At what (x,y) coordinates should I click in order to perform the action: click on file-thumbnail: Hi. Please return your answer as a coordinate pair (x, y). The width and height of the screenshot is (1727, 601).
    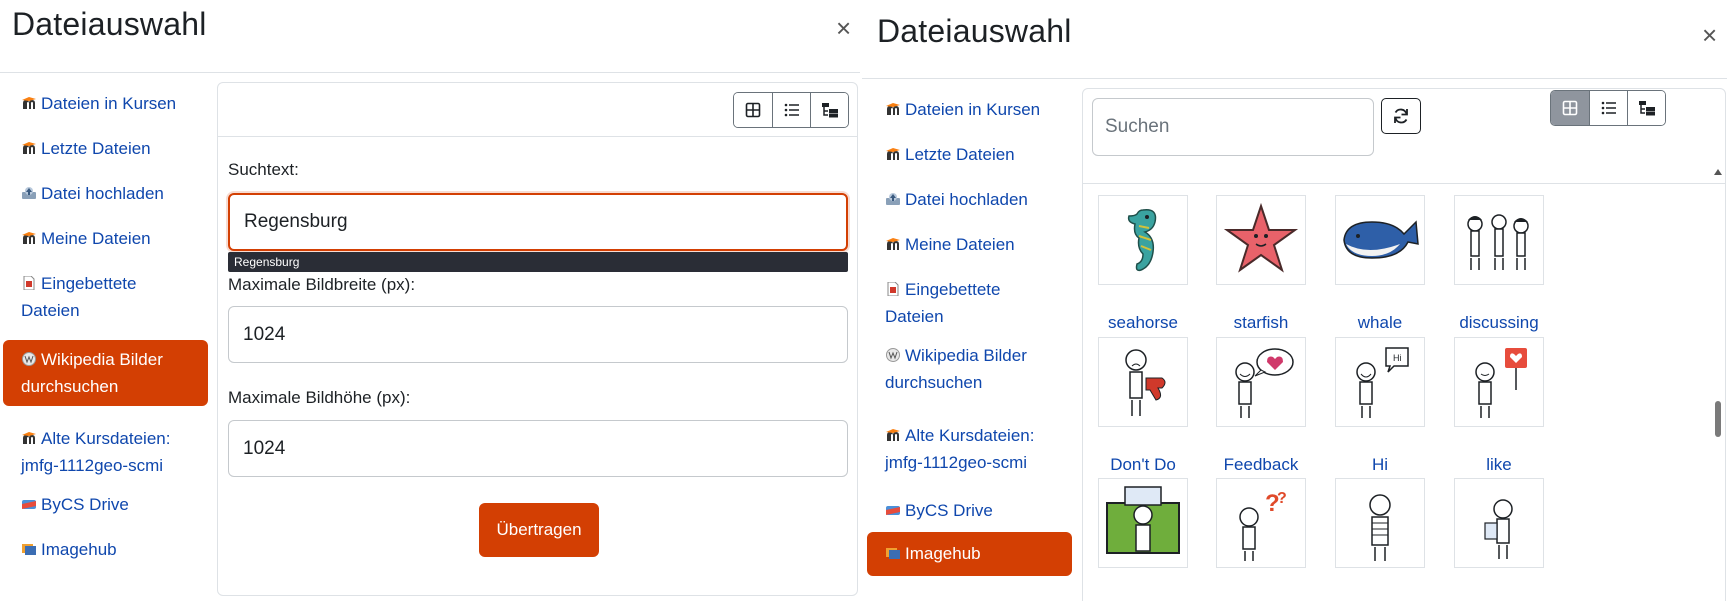
    Looking at the image, I should click on (1380, 382).